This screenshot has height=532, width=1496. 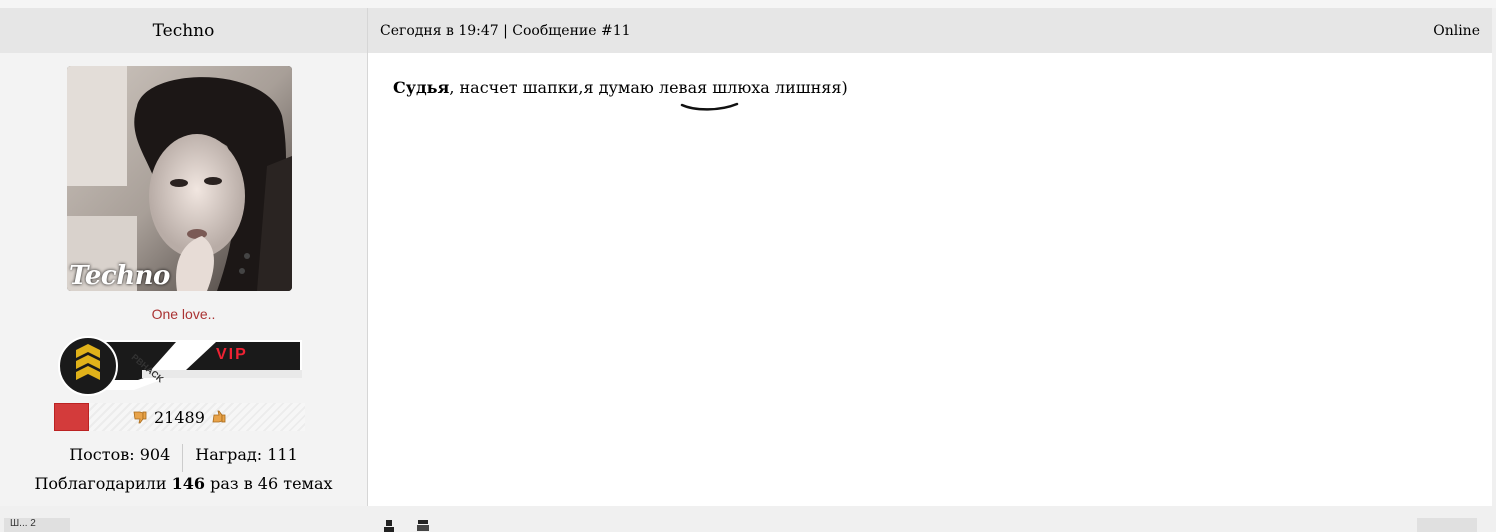 What do you see at coordinates (100, 483) in the screenshot?
I see `thanks-prefix: Поблагодарили` at bounding box center [100, 483].